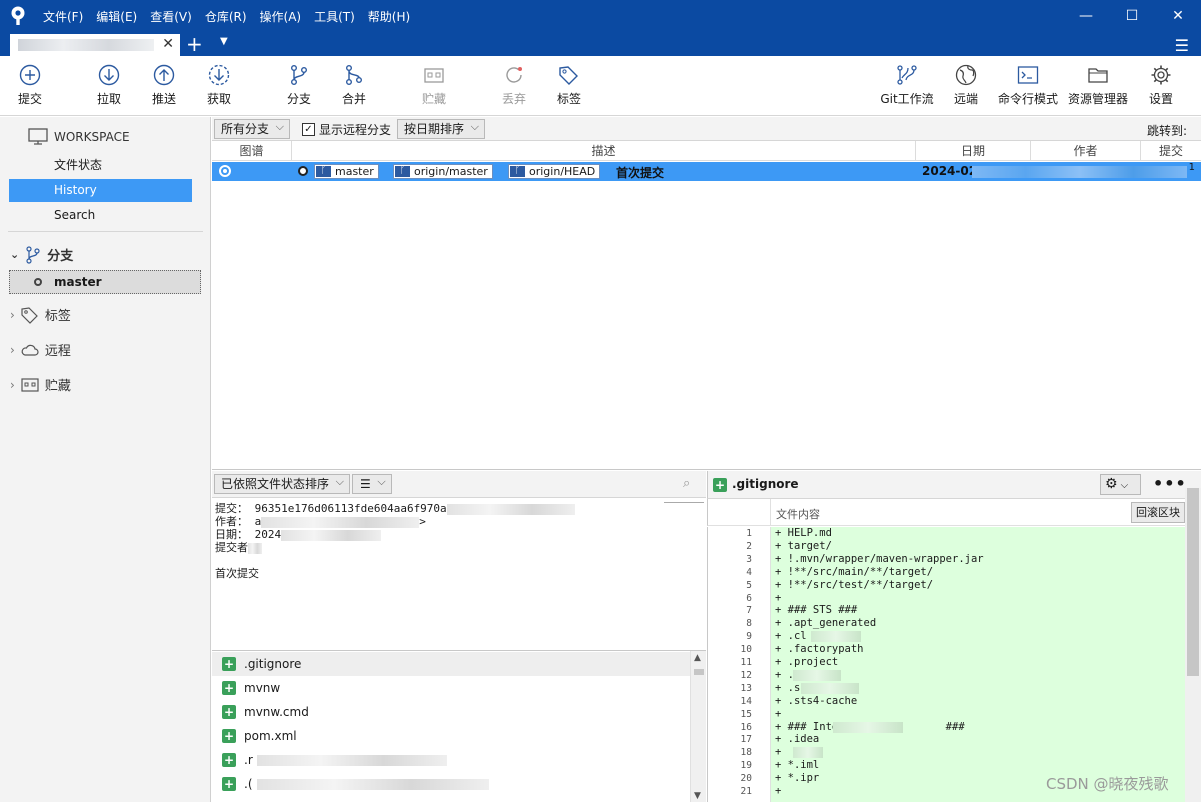 This screenshot has width=1201, height=802. I want to click on column-graph: 图谱, so click(252, 151).